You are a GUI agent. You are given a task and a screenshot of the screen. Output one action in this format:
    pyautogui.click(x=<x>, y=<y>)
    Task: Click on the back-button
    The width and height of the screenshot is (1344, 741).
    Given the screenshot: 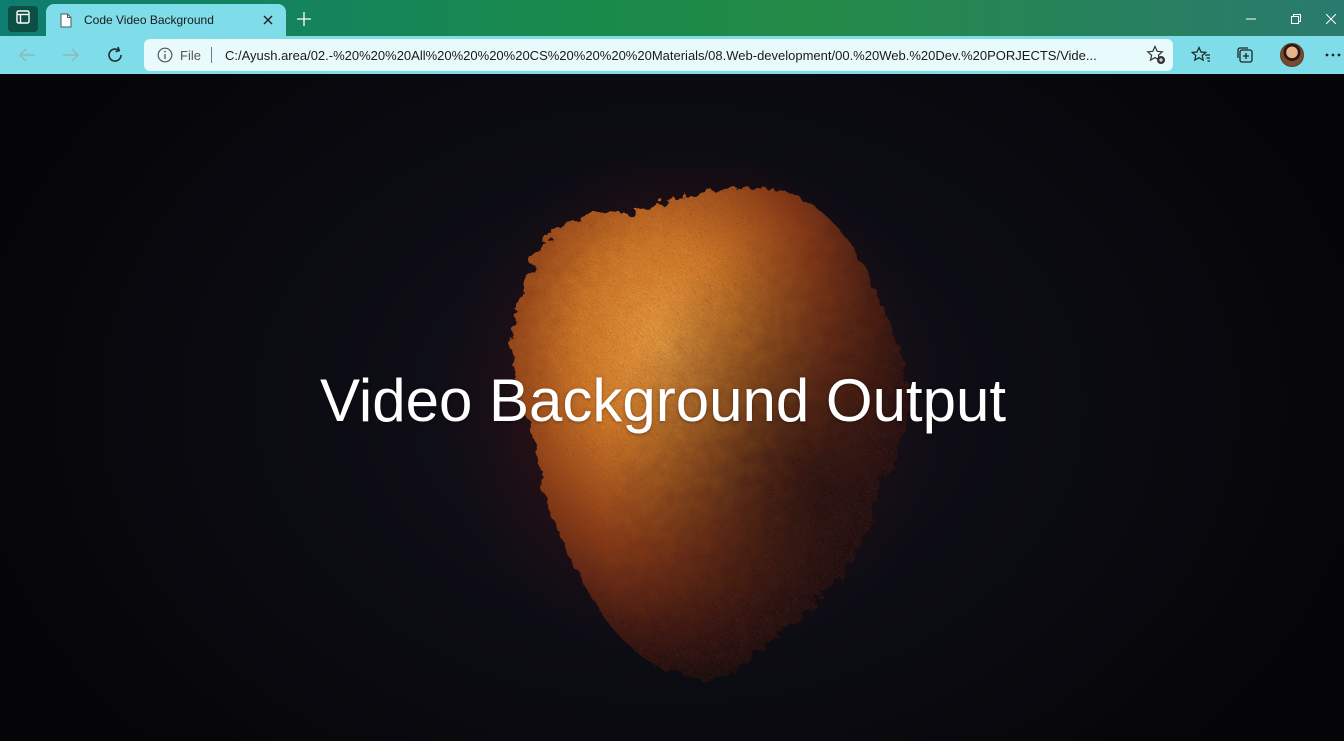 What is the action you would take?
    pyautogui.click(x=27, y=55)
    